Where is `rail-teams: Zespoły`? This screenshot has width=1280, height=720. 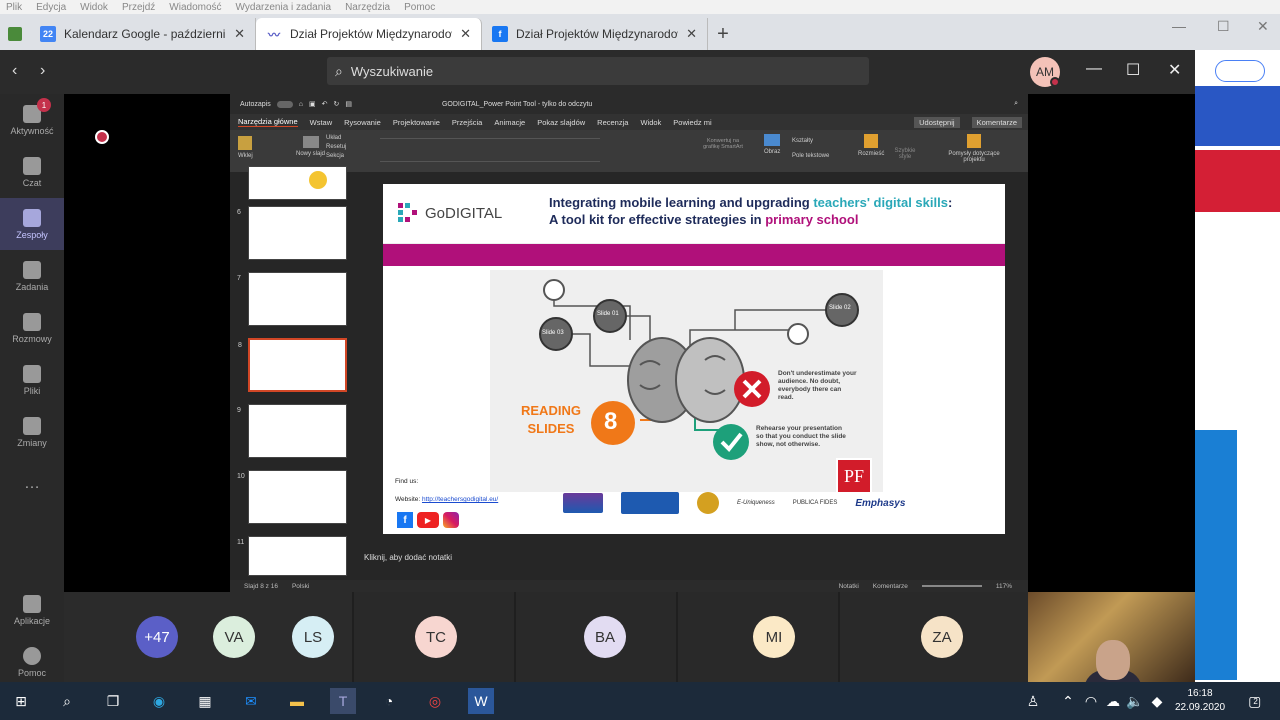
rail-teams: Zespoły is located at coordinates (32, 224).